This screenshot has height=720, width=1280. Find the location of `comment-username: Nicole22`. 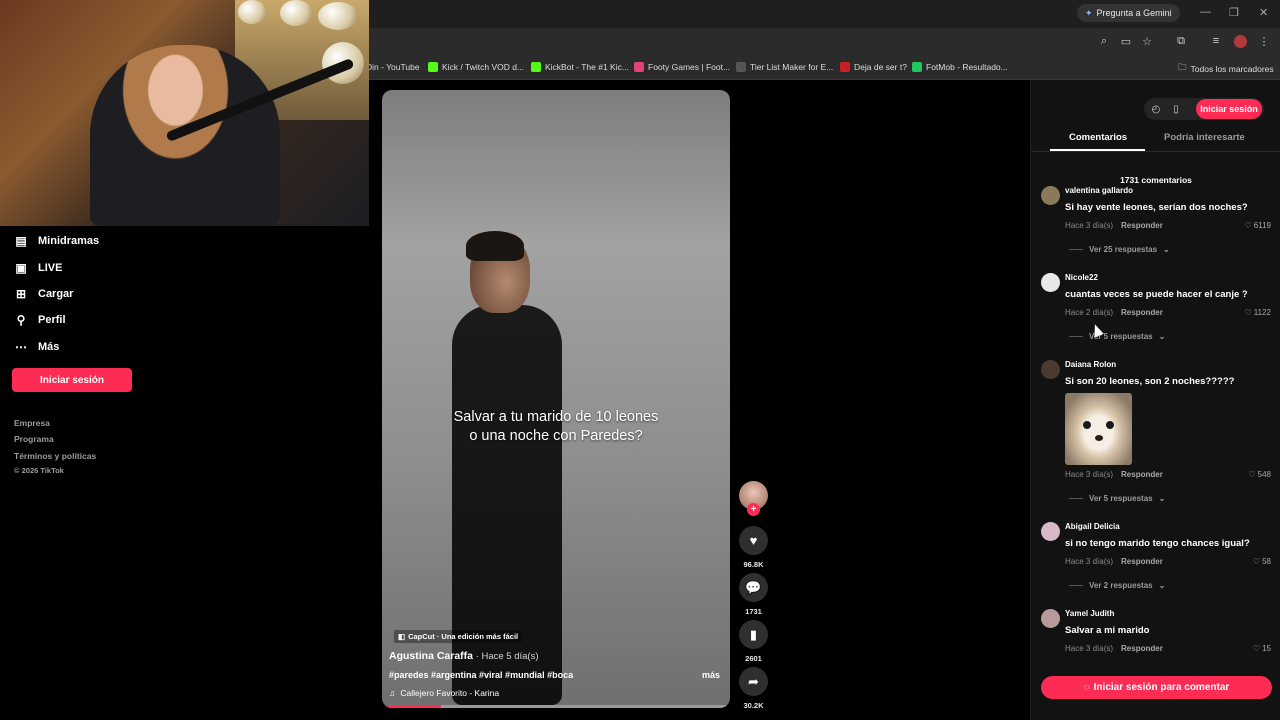

comment-username: Nicole22 is located at coordinates (1081, 277).